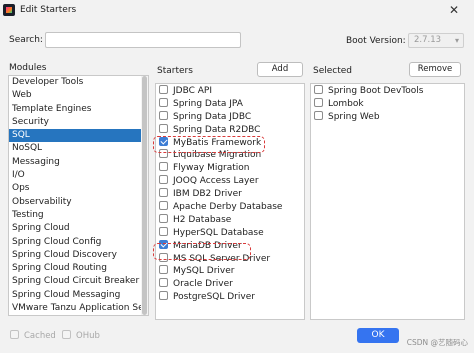 The width and height of the screenshot is (474, 353). What do you see at coordinates (346, 103) in the screenshot?
I see `selected-label: Lombok` at bounding box center [346, 103].